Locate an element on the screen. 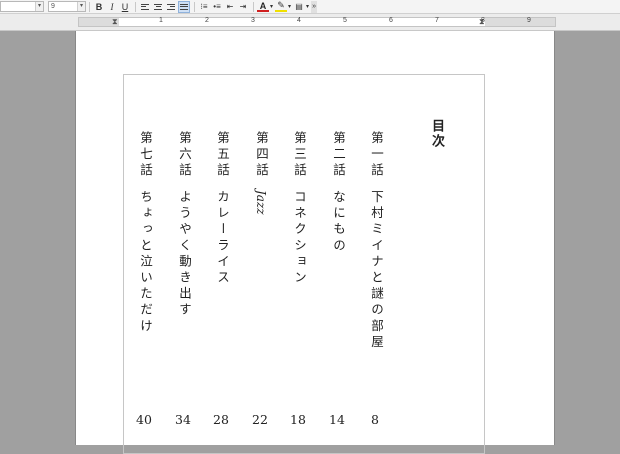 This screenshot has height=454, width=620. toc-page-number: 34 is located at coordinates (183, 419).